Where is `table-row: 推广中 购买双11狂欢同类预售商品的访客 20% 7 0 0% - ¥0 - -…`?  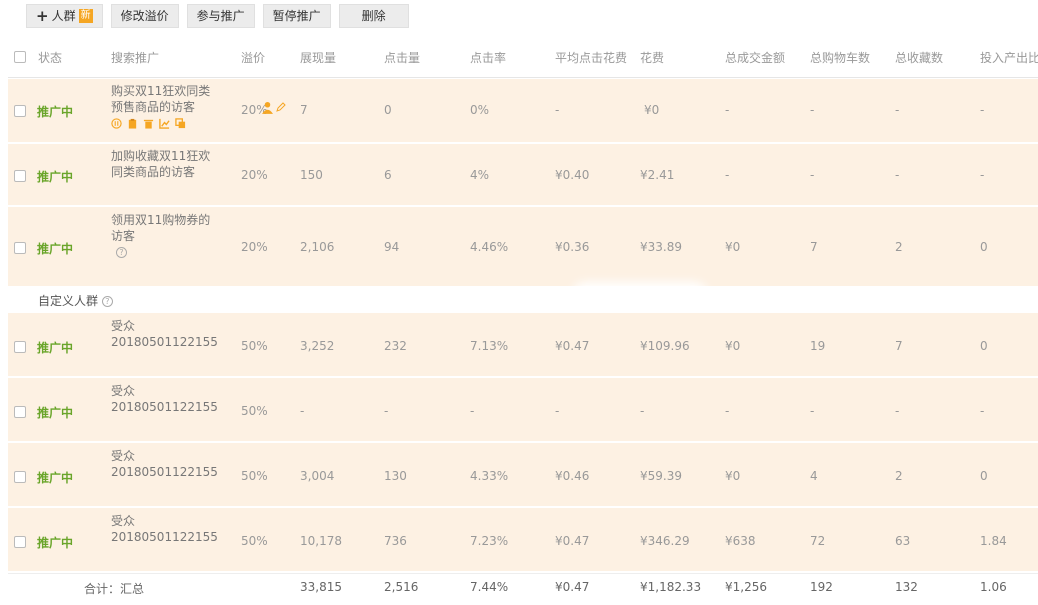
table-row: 推广中 购买双11狂欢同类预售商品的访客 20% 7 0 0% - ¥0 - -… is located at coordinates (523, 111).